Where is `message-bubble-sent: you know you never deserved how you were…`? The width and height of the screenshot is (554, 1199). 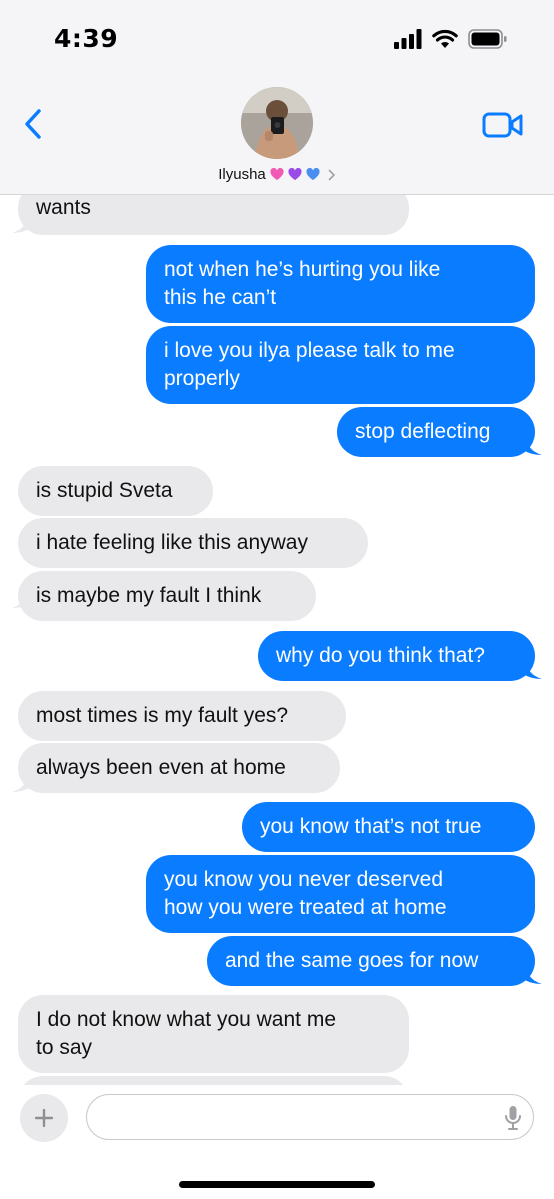 message-bubble-sent: you know you never deserved how you were… is located at coordinates (340, 894).